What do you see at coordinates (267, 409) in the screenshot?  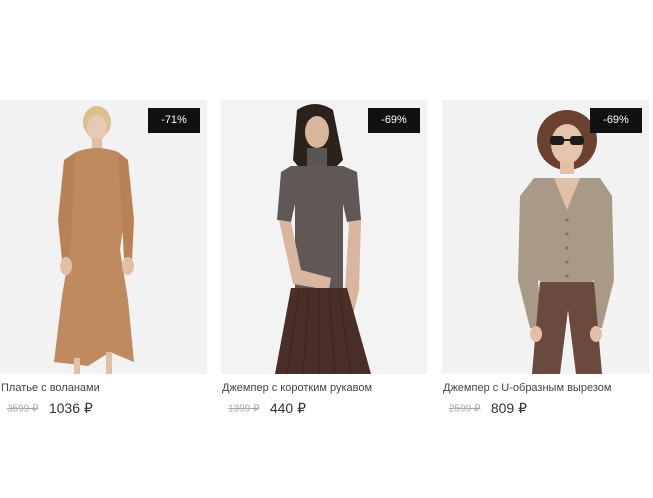 I see `price-block: 1399 ₽ 440 ₽` at bounding box center [267, 409].